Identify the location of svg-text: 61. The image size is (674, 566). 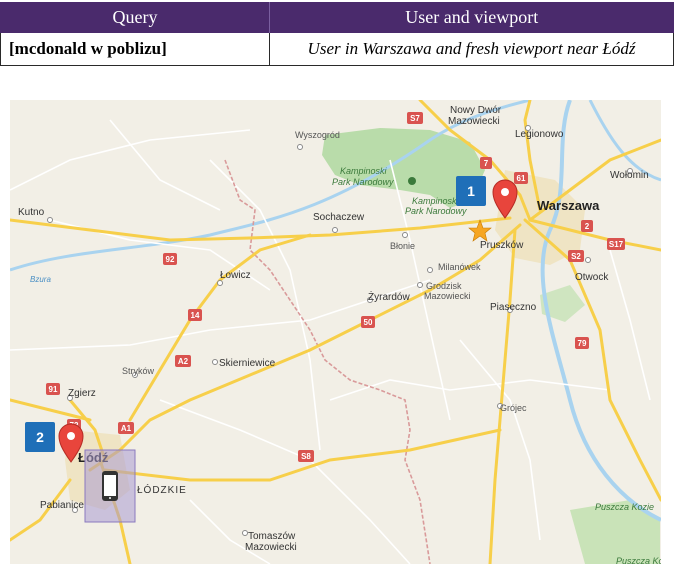
(521, 178).